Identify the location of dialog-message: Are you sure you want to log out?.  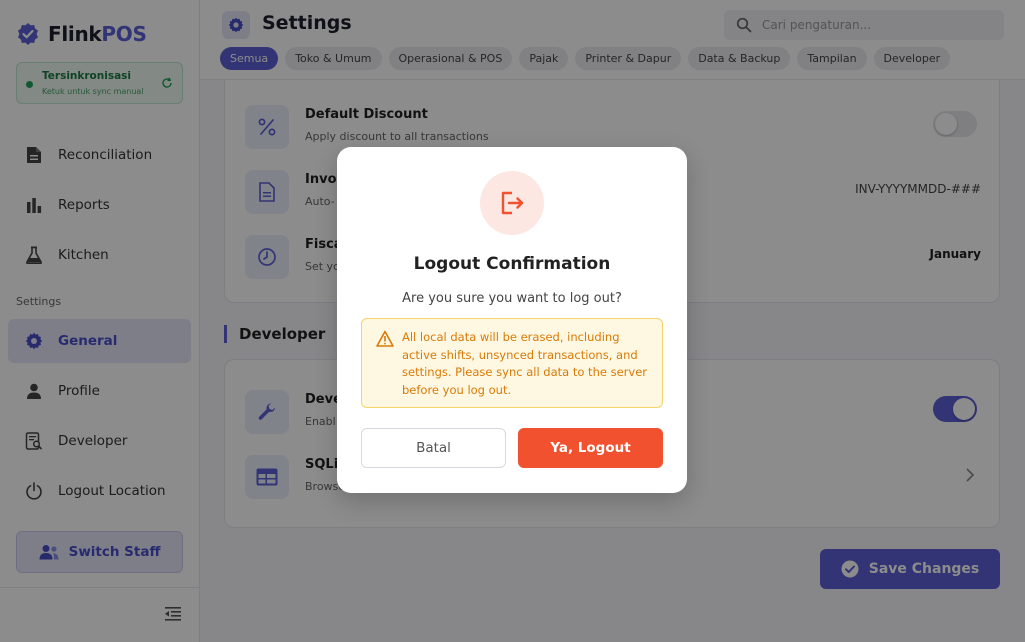
(512, 298).